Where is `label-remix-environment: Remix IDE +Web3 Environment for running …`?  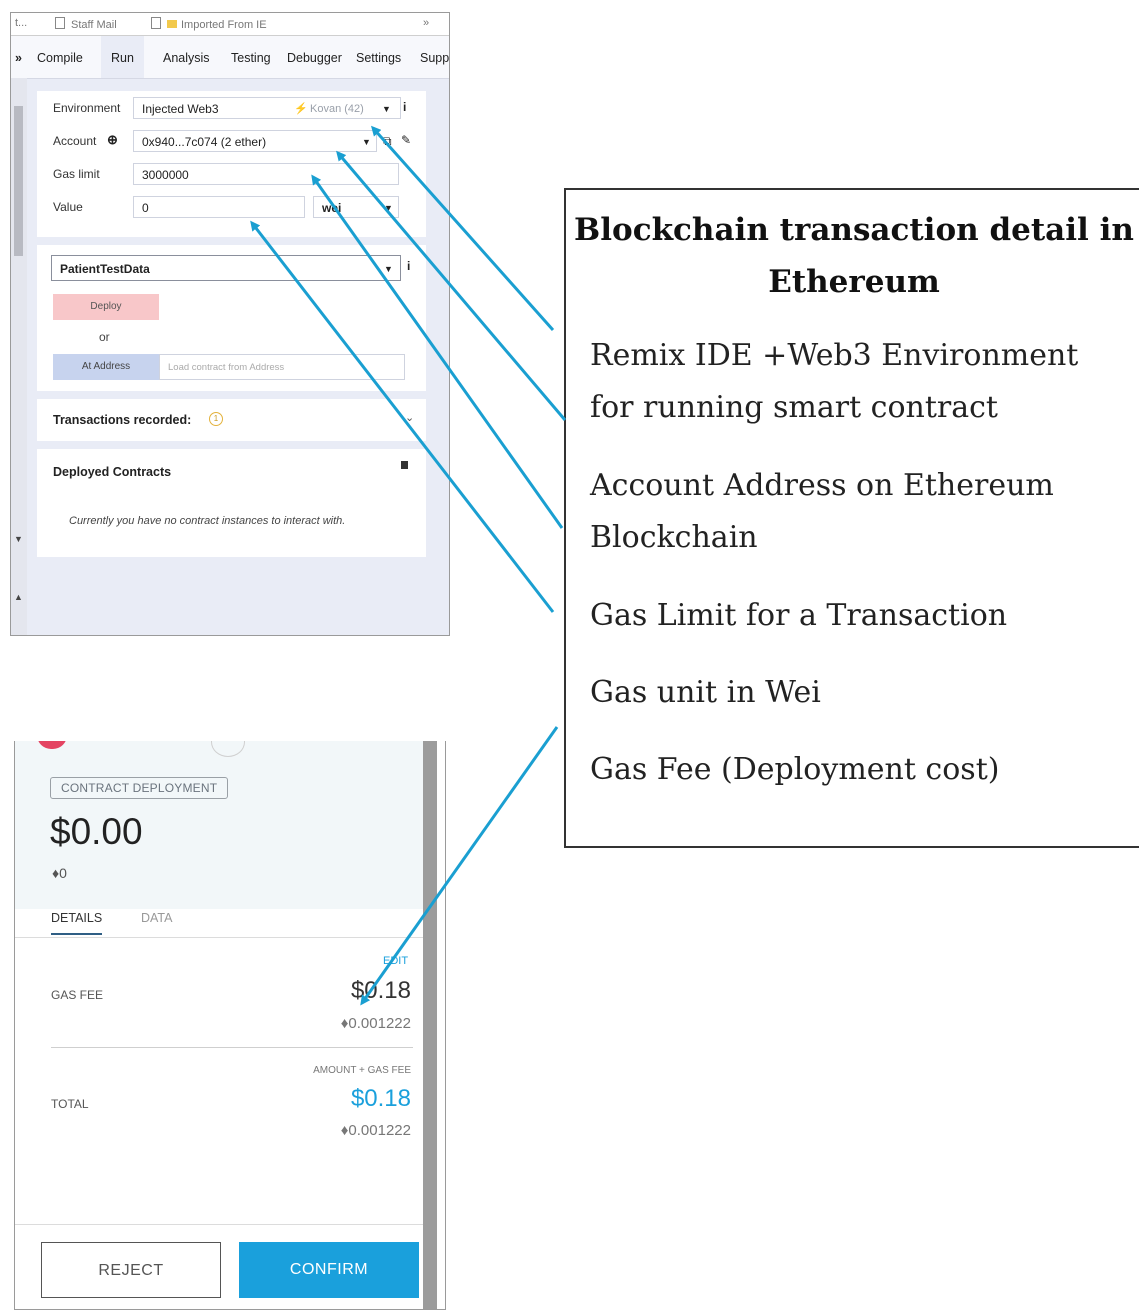 label-remix-environment: Remix IDE +Web3 Environment for running … is located at coordinates (834, 381).